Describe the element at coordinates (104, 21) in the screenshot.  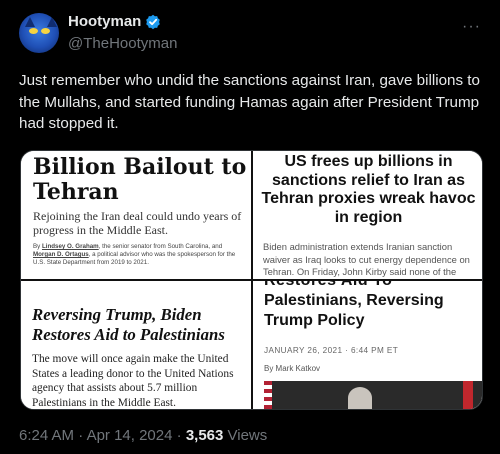
I see `author-name-text: Hootyman` at that location.